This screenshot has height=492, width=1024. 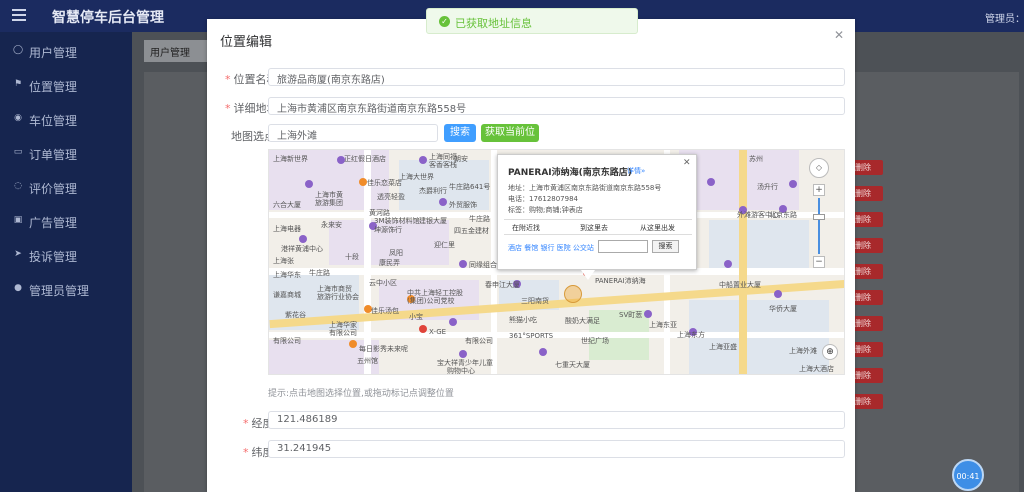 I want to click on success-toast: ✓ 已获取地址信息, so click(x=532, y=21).